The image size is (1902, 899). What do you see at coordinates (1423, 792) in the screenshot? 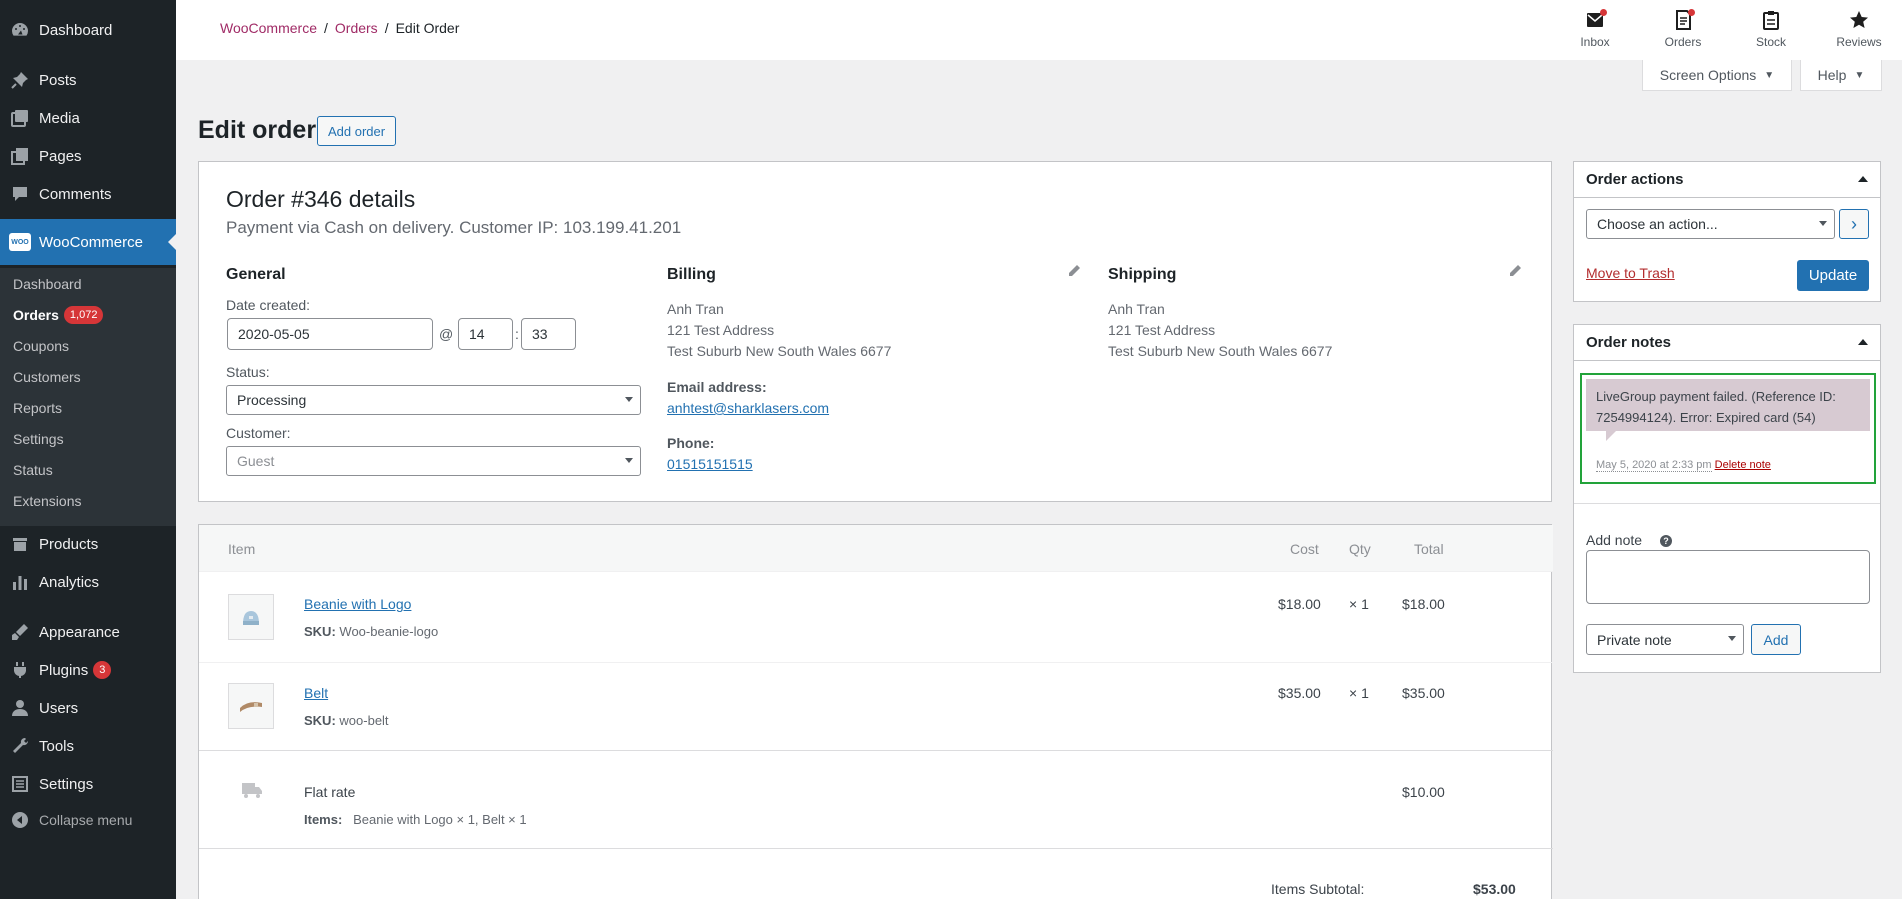
I see `shipping-total: $10.00` at bounding box center [1423, 792].